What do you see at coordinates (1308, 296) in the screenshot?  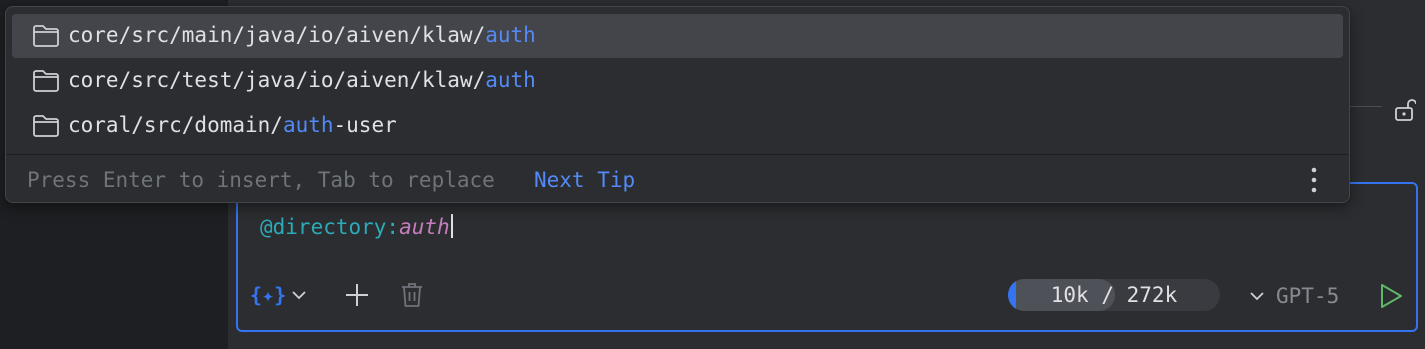 I see `model-label: GPT-5` at bounding box center [1308, 296].